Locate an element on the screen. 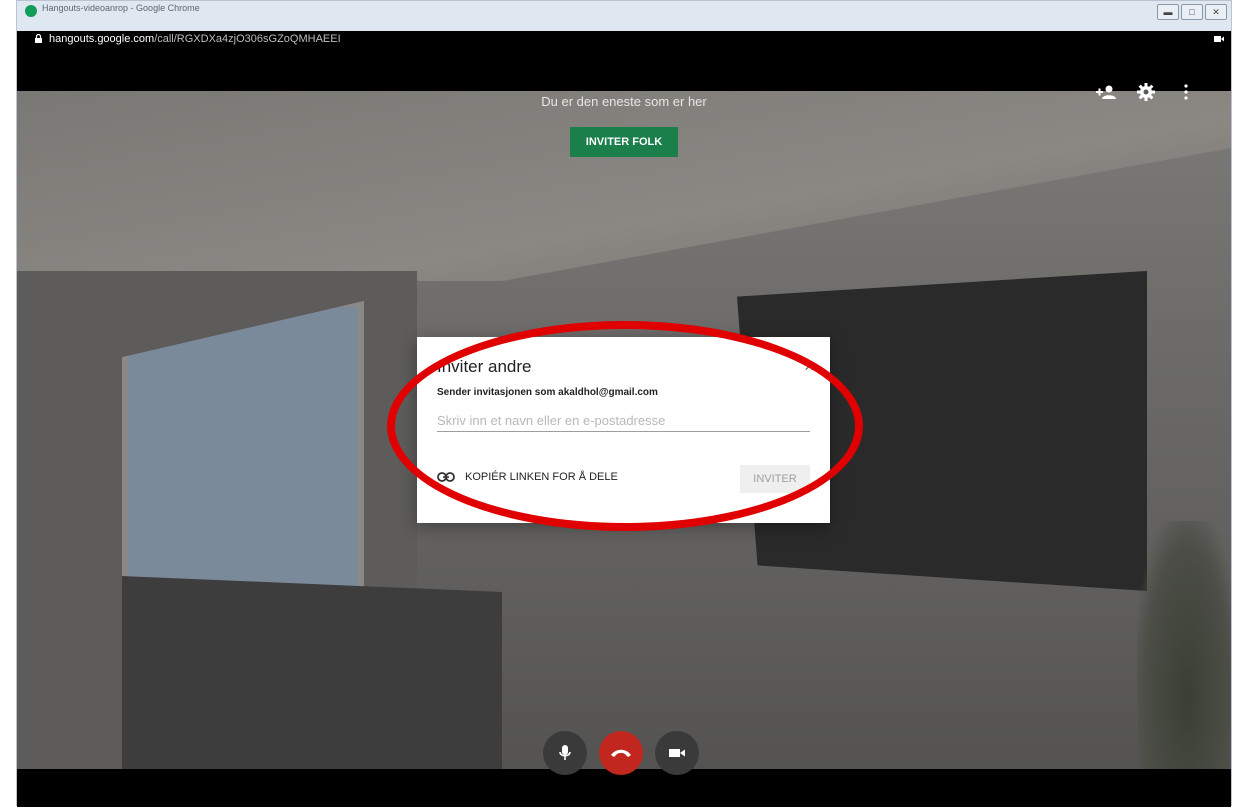 The height and width of the screenshot is (809, 1240). copy-link-button: KOPIÉR LINKEN FOR Å DELE is located at coordinates (527, 477).